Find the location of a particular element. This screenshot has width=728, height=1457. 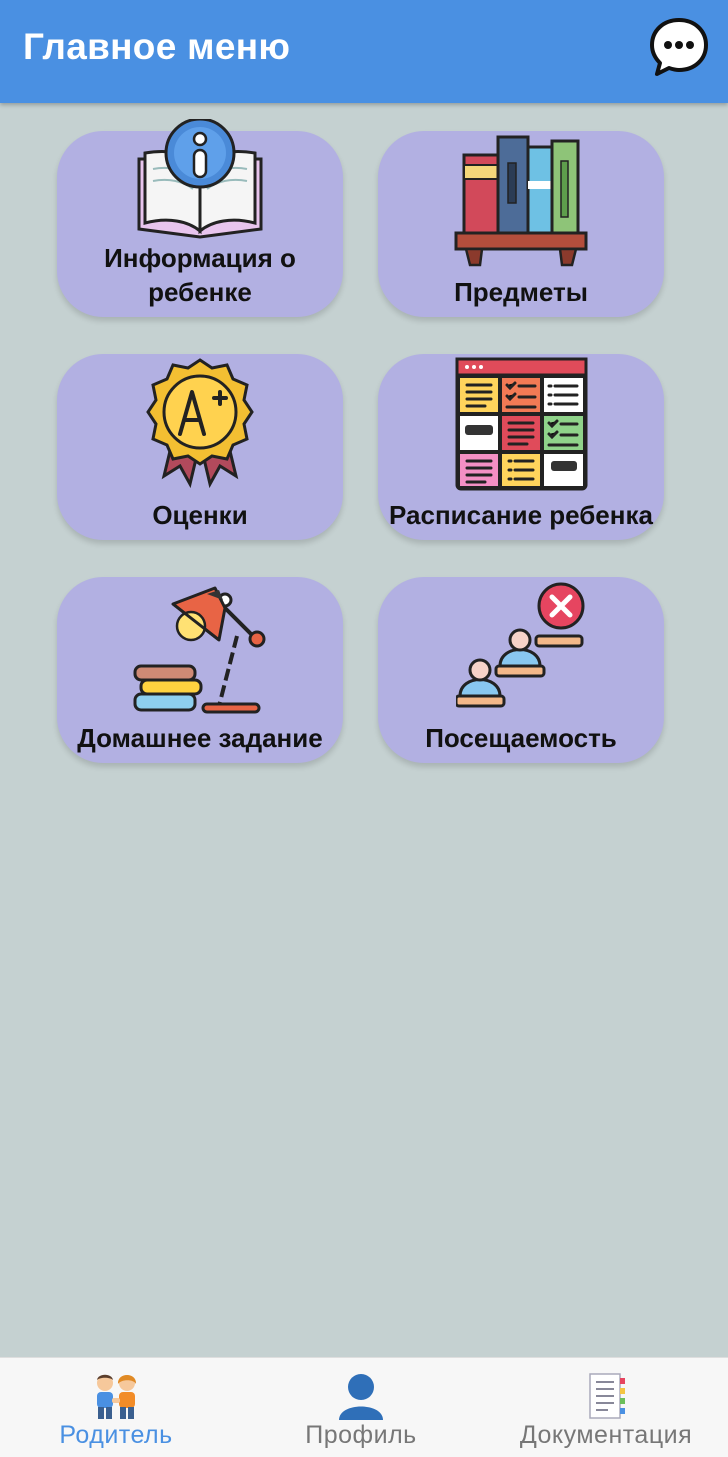

tile-label: Оценки is located at coordinates (200, 515).